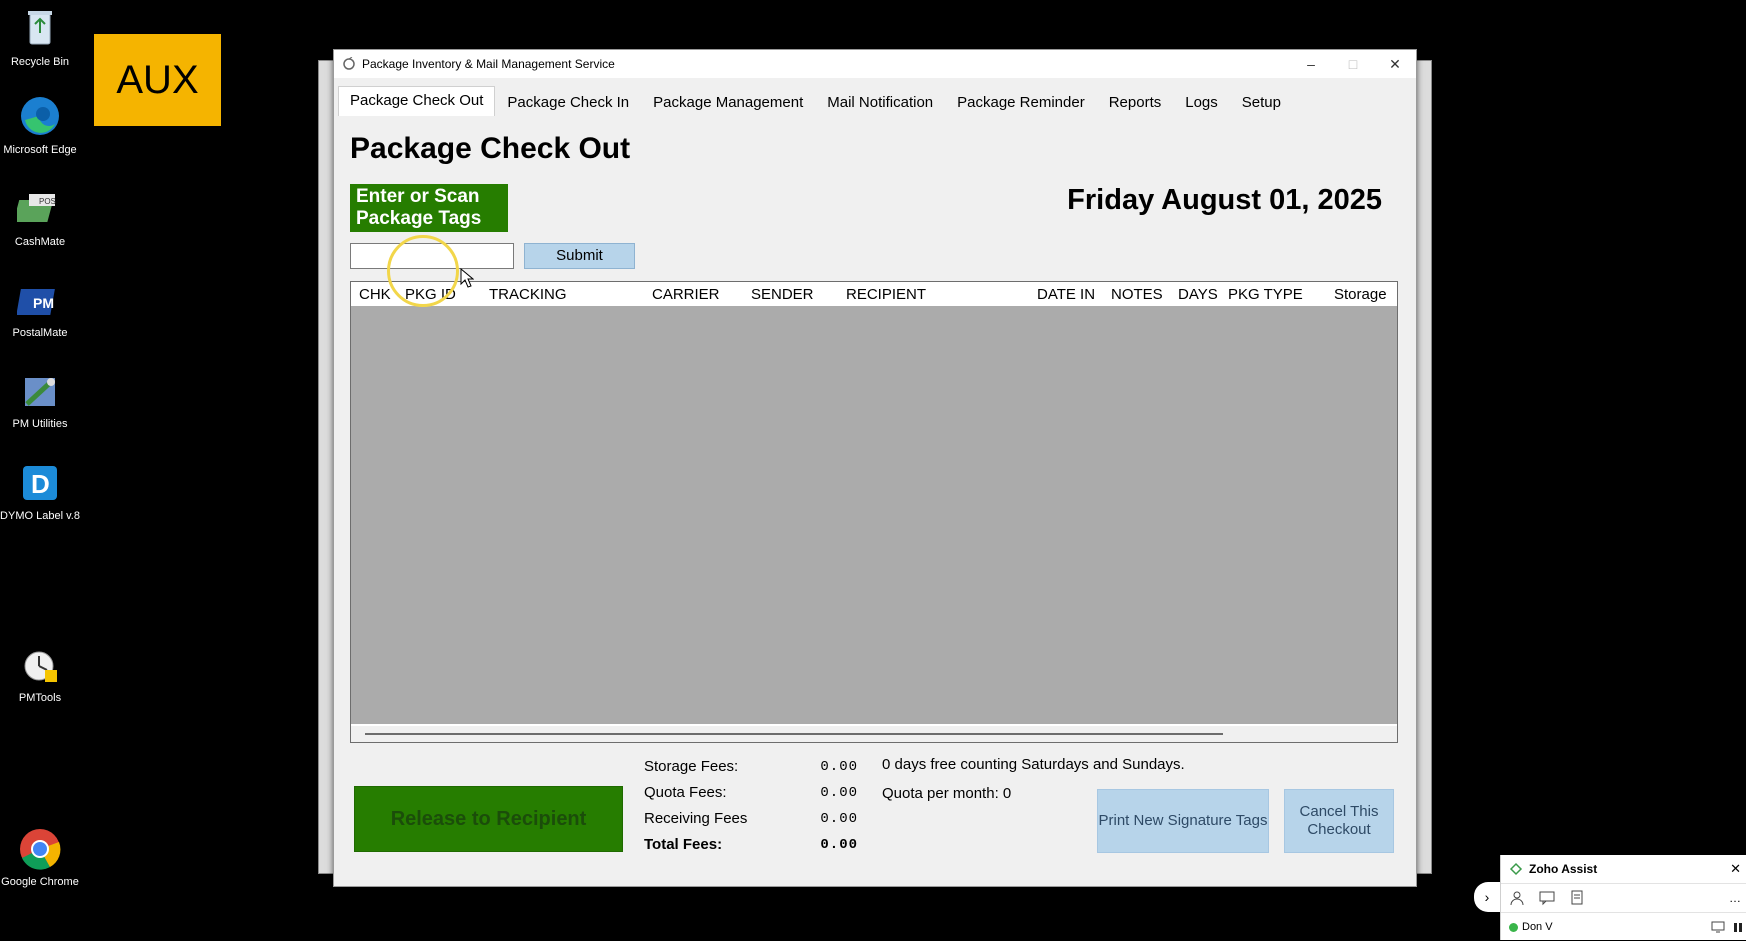 This screenshot has height=941, width=1746. What do you see at coordinates (782, 294) in the screenshot?
I see `column-header-sender: SENDER` at bounding box center [782, 294].